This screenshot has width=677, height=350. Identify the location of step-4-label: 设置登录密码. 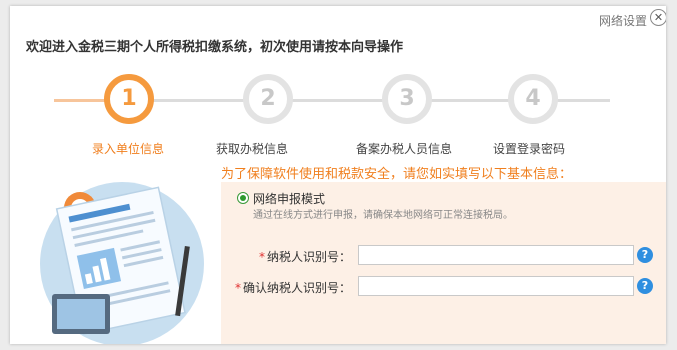
(529, 149).